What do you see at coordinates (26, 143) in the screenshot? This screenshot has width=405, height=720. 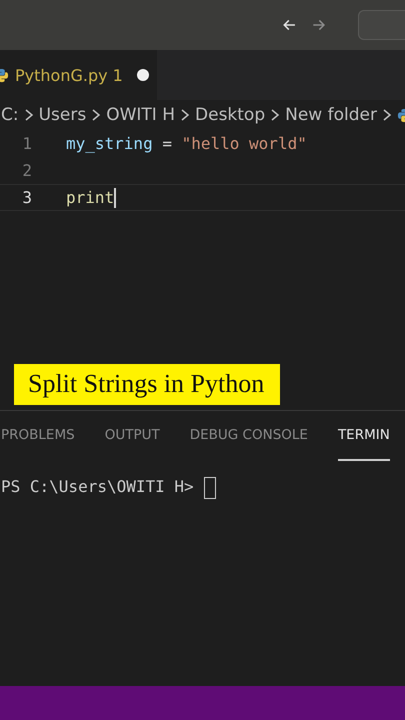 I see `line-number: 1` at bounding box center [26, 143].